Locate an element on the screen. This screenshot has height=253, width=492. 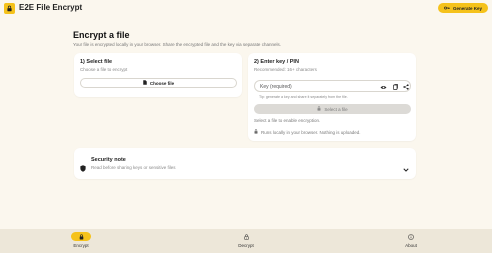
copy-icon is located at coordinates (395, 87).